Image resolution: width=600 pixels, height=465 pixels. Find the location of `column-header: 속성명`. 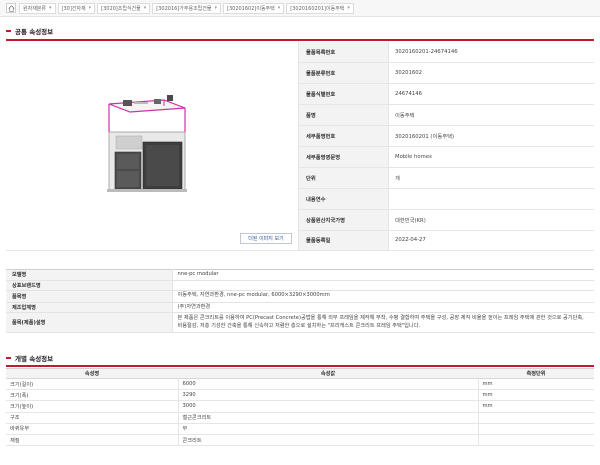

column-header: 속성명 is located at coordinates (92, 373).